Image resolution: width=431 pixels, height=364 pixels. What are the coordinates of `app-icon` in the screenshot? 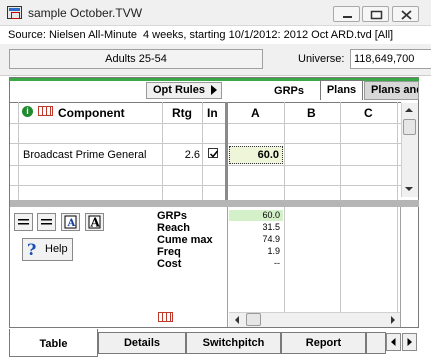 It's located at (14, 12).